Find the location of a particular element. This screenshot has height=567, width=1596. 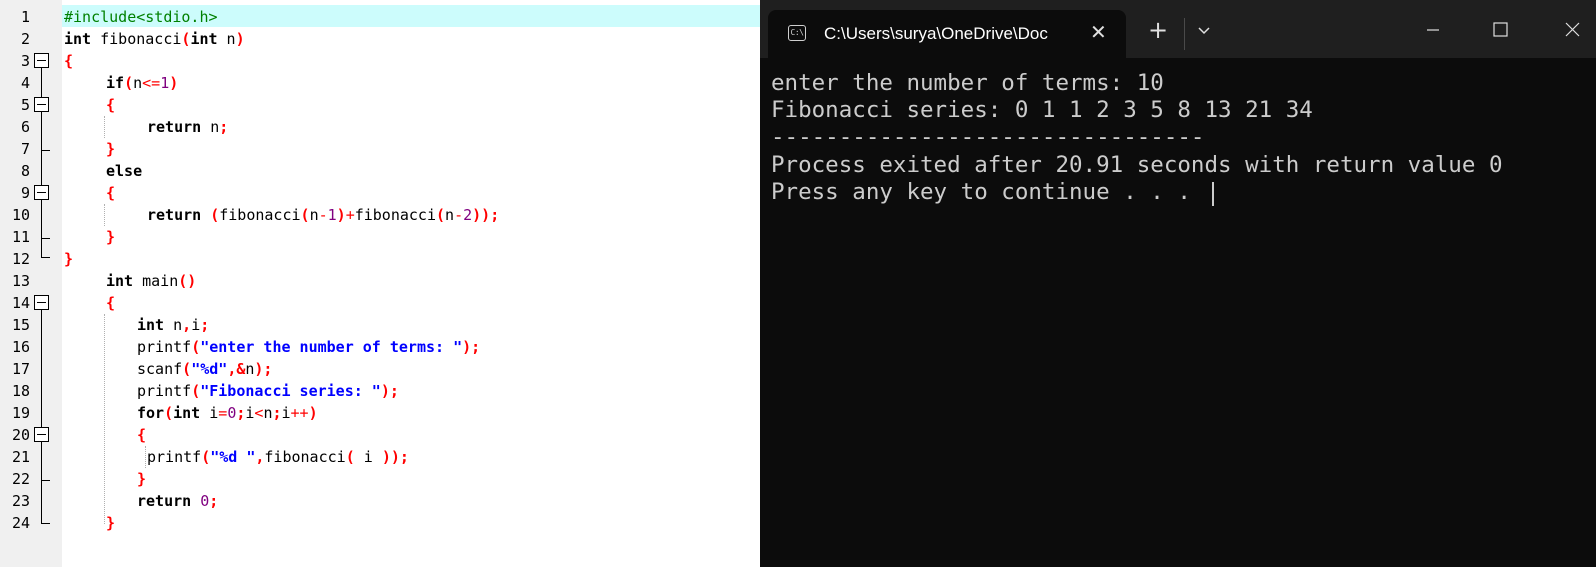

new-tab-button: + is located at coordinates (1158, 30).